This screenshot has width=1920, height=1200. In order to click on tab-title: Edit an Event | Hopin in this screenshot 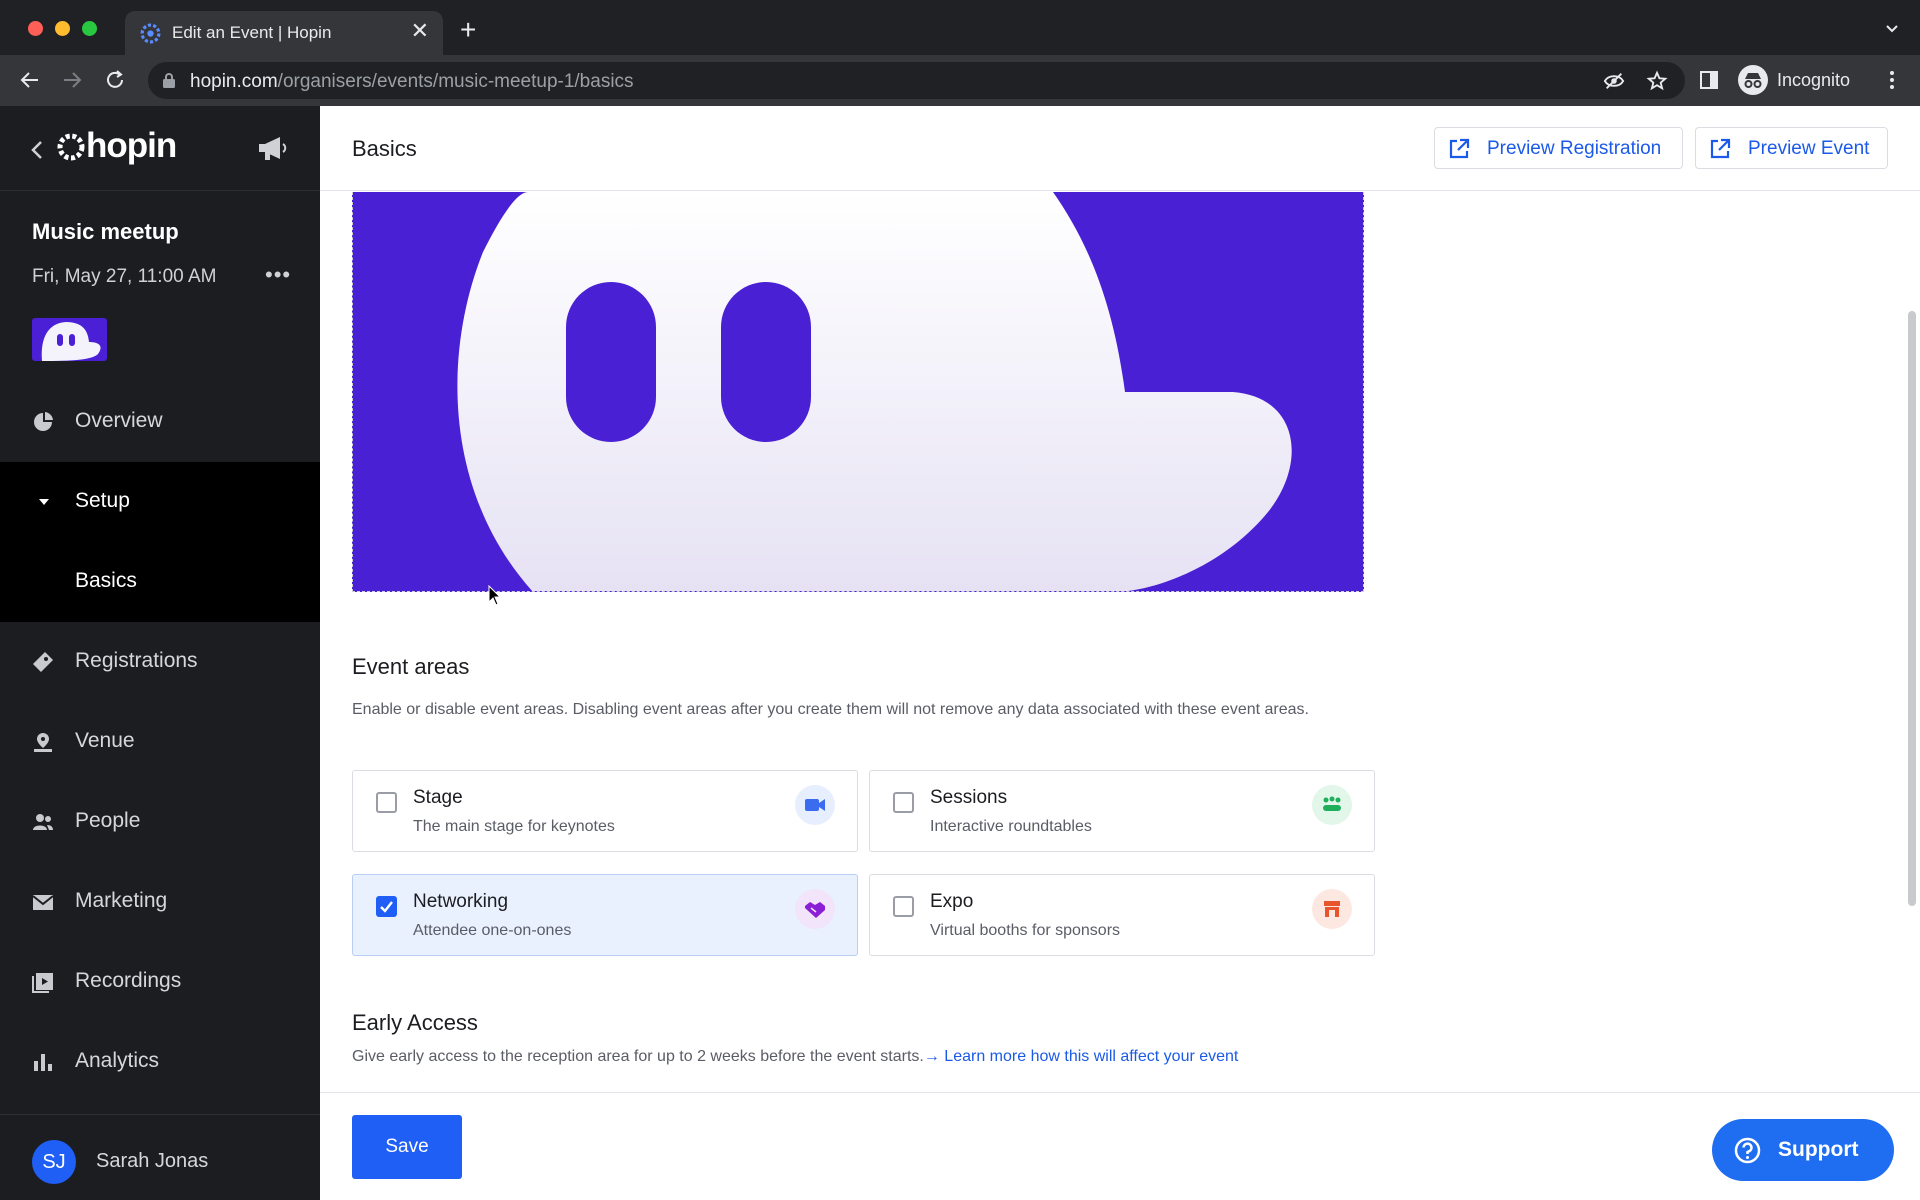, I will do `click(252, 32)`.